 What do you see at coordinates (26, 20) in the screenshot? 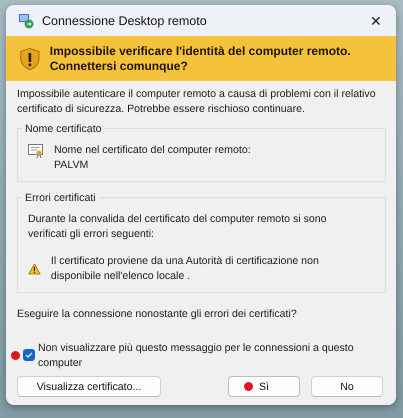
I see `remote-desktop-icon` at bounding box center [26, 20].